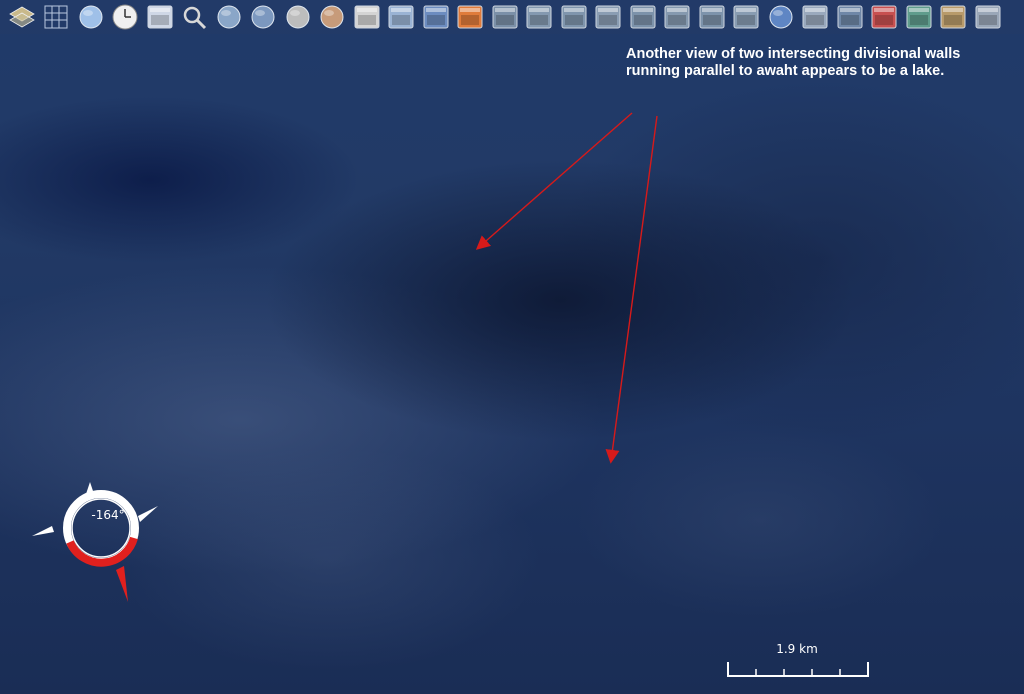 The image size is (1024, 694). I want to click on earth-medium-icon, so click(263, 17).